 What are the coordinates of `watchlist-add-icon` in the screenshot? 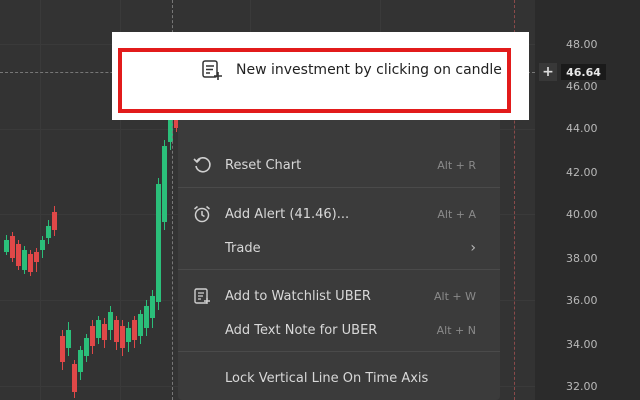 It's located at (202, 296).